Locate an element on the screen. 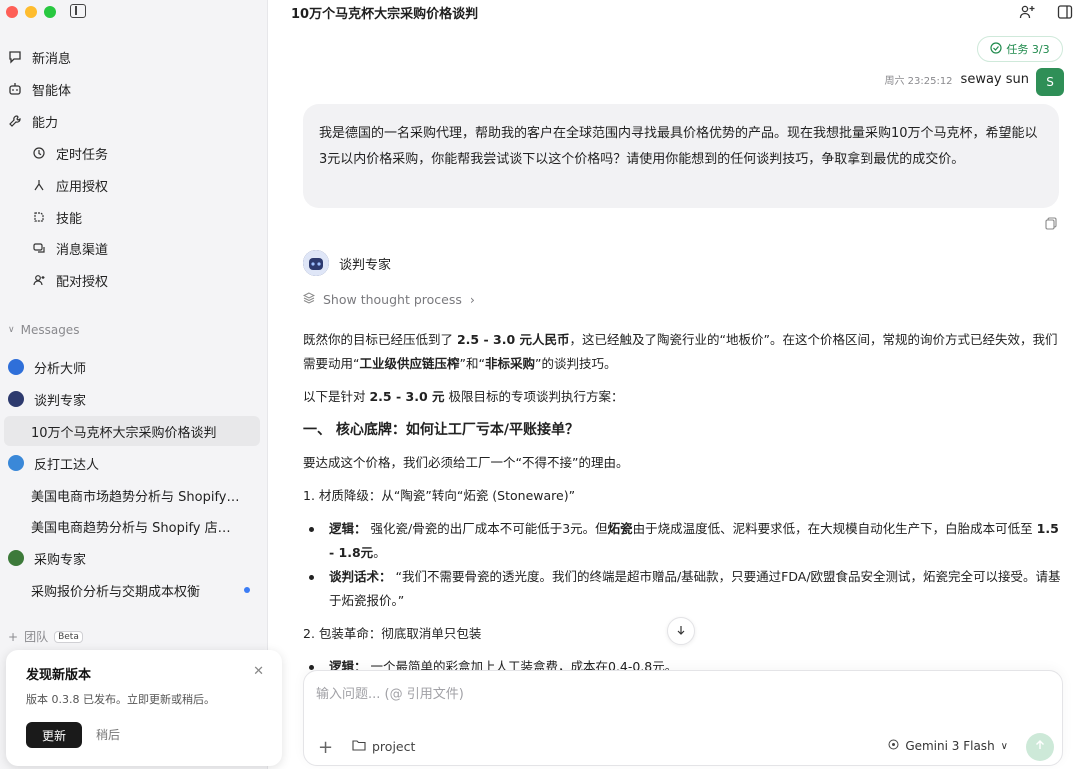 The image size is (1079, 769). agent-icon is located at coordinates (15, 89).